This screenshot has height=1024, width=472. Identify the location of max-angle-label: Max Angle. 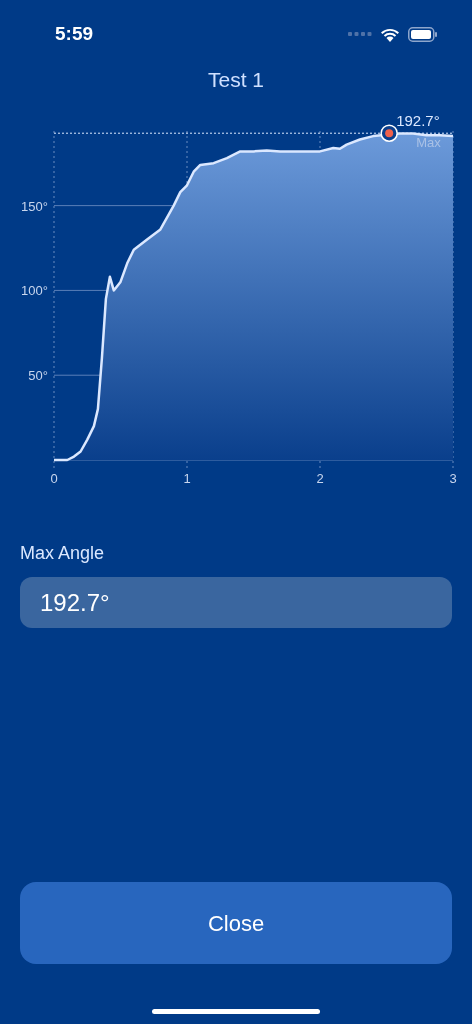
(63, 553).